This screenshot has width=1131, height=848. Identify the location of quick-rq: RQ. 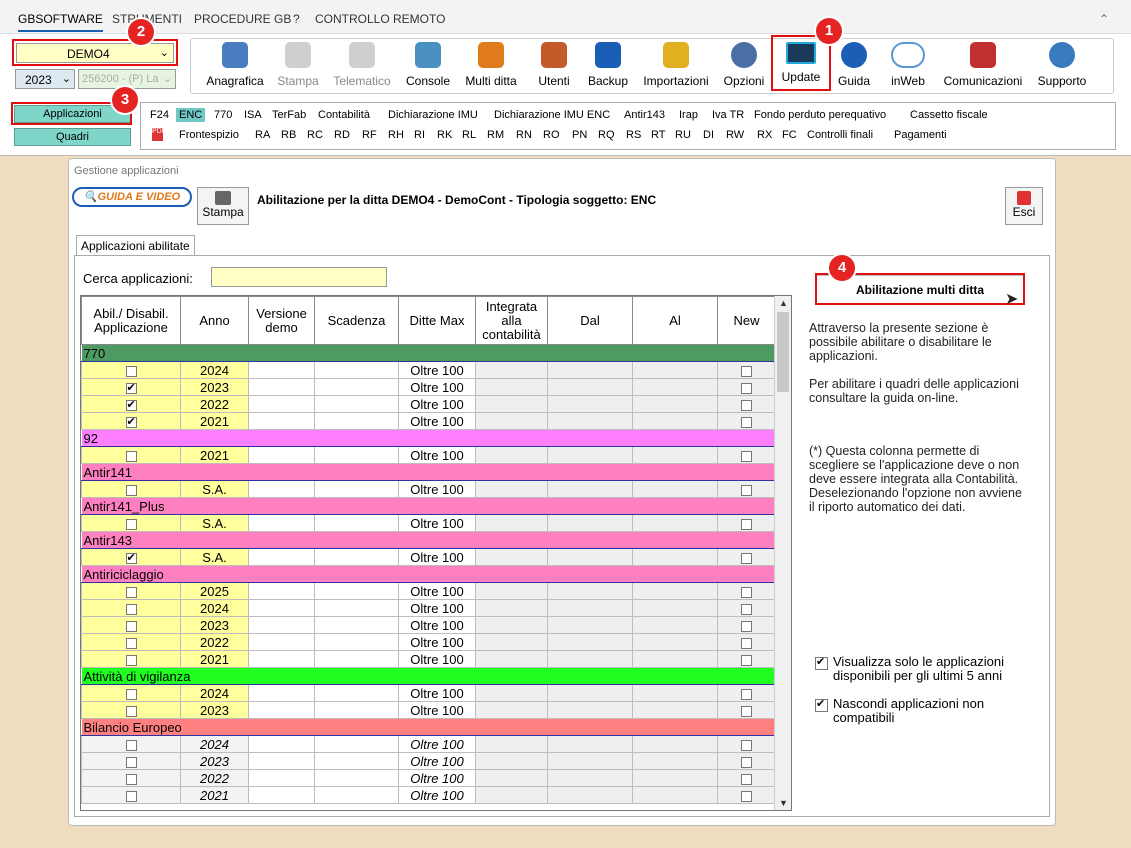
(606, 135).